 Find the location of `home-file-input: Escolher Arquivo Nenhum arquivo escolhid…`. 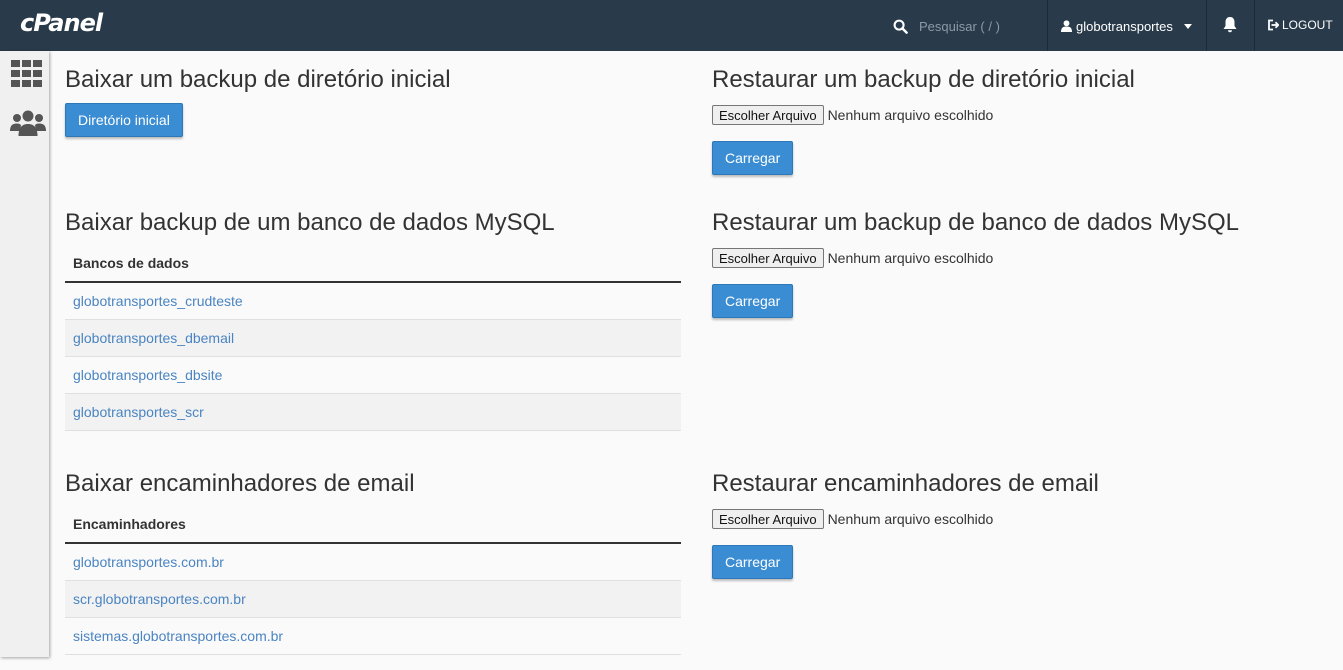

home-file-input: Escolher Arquivo Nenhum arquivo escolhid… is located at coordinates (852, 115).